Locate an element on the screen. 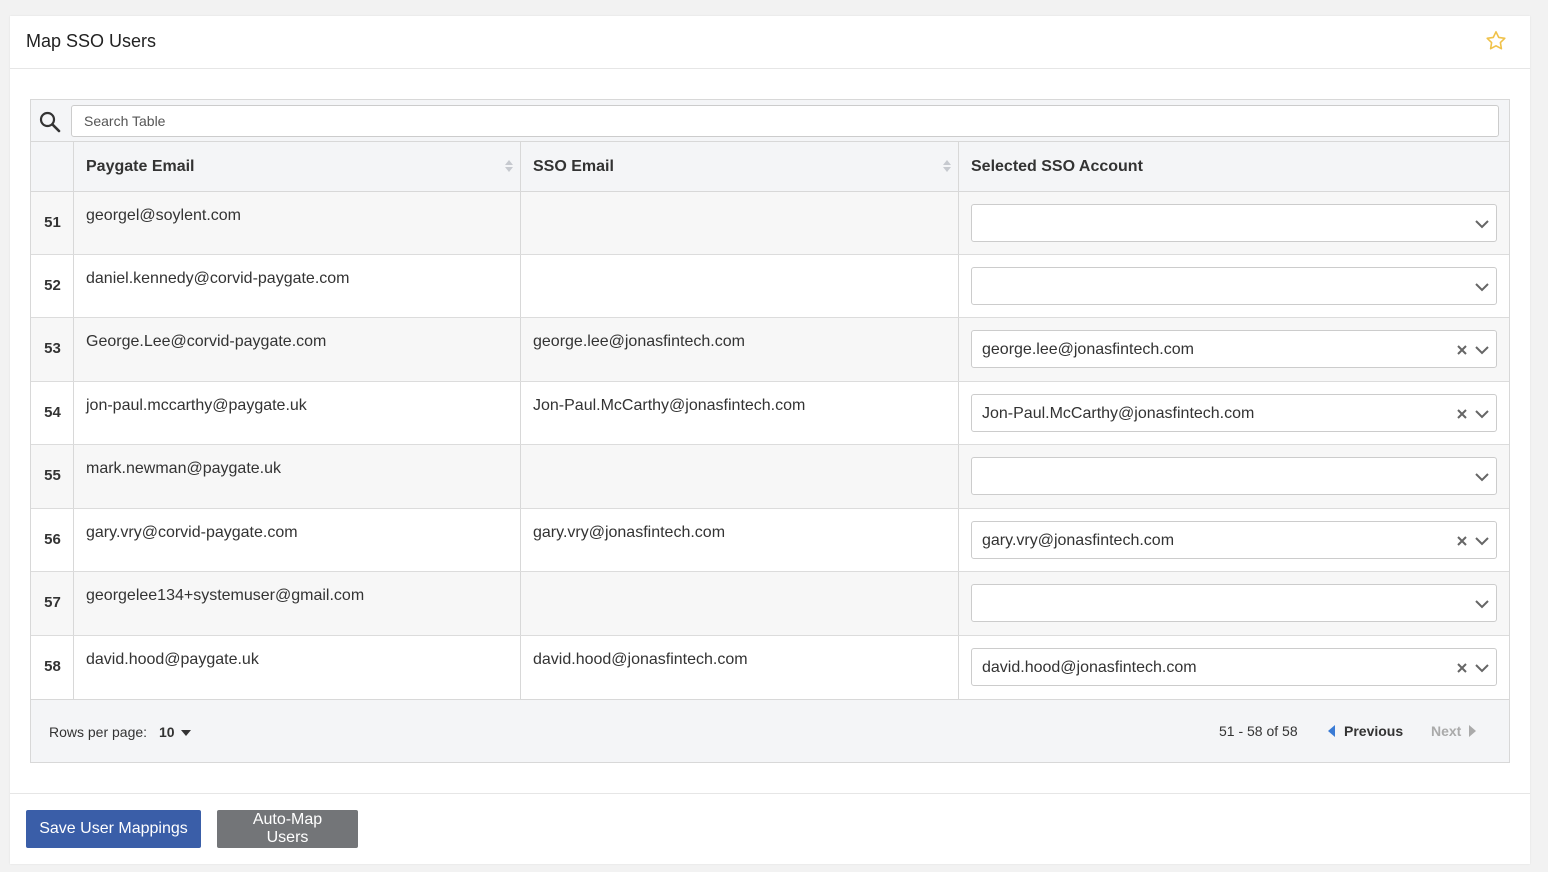 The image size is (1548, 872). column-header-label: Paygate Email is located at coordinates (140, 166).